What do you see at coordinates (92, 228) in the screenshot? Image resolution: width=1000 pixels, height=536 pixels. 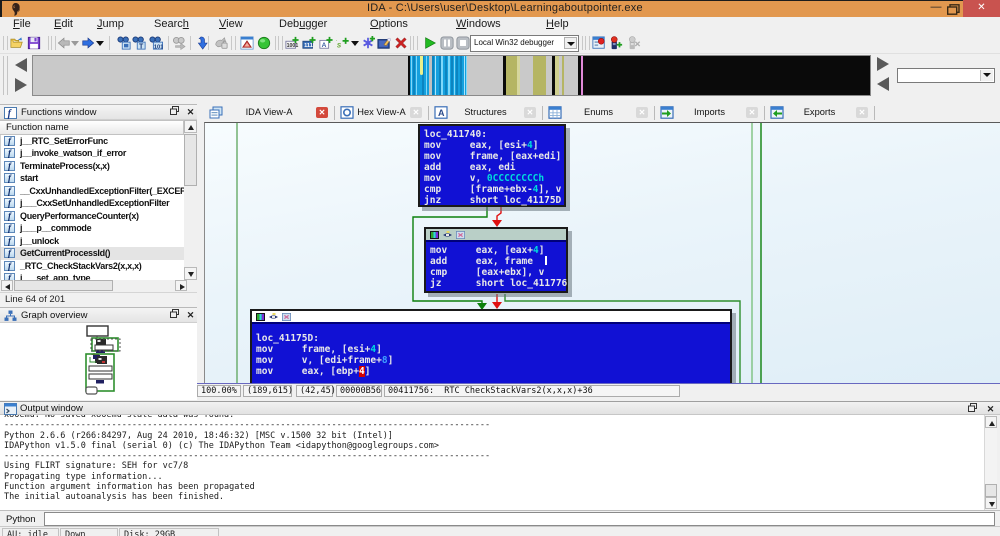 I see `function-row: f j___p__commode` at bounding box center [92, 228].